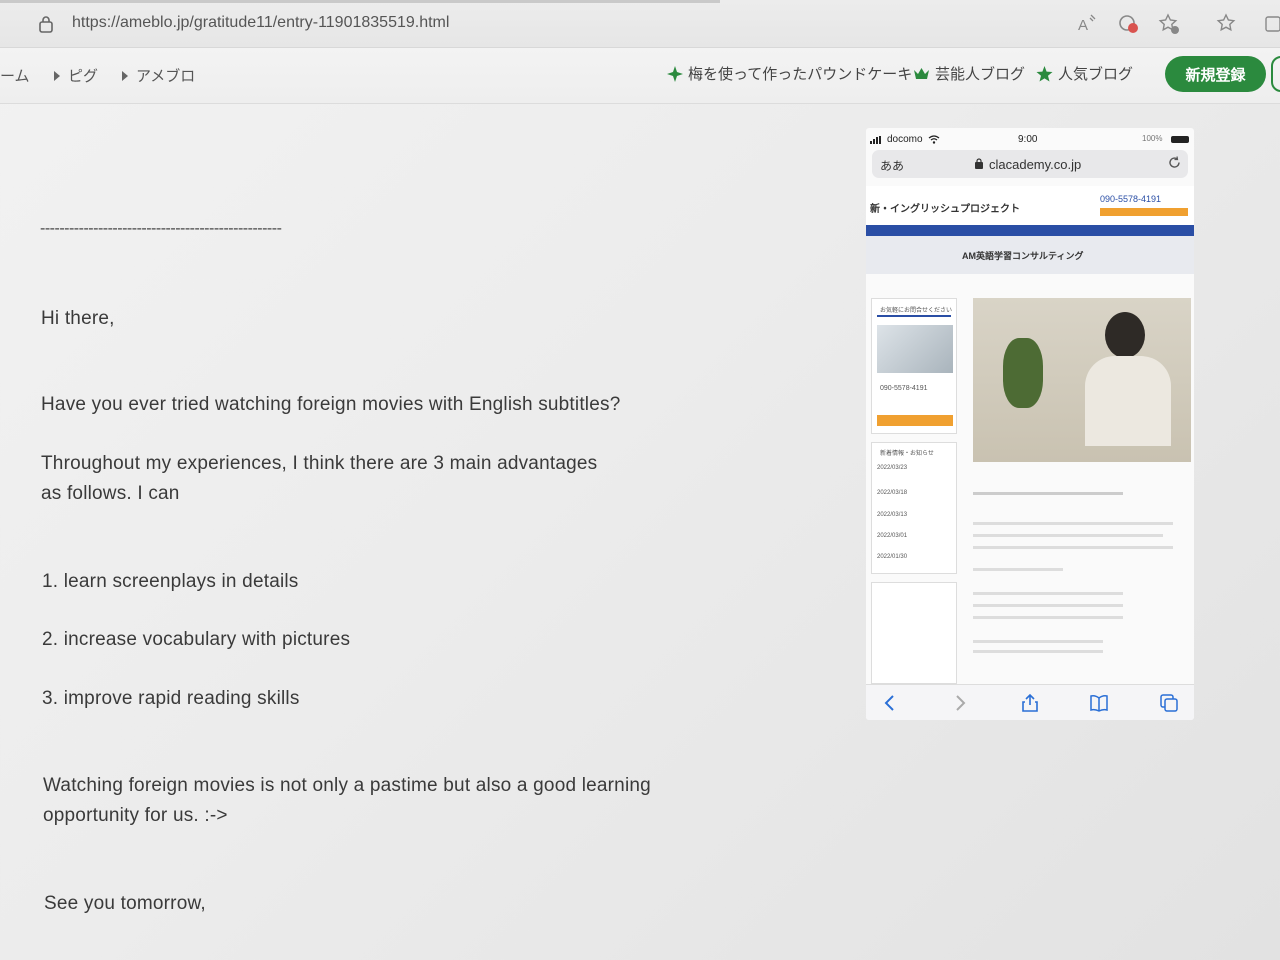 The width and height of the screenshot is (1280, 960). I want to click on star-icon, so click(1044, 73).